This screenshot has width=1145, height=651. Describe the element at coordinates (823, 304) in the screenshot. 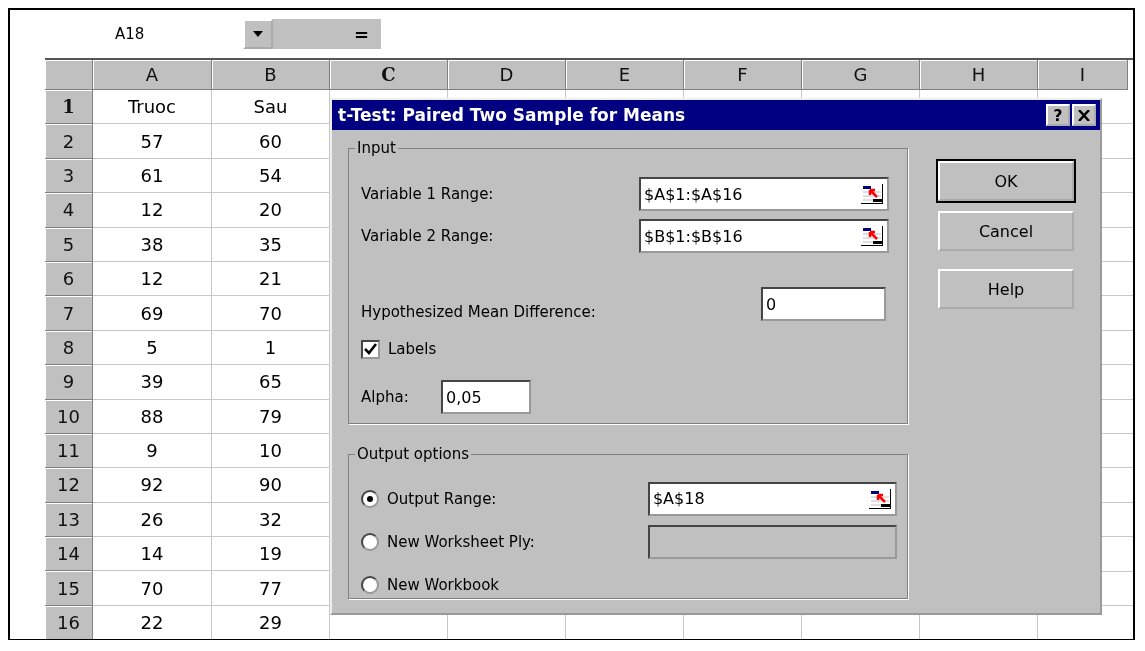

I see `input-field: 0` at that location.